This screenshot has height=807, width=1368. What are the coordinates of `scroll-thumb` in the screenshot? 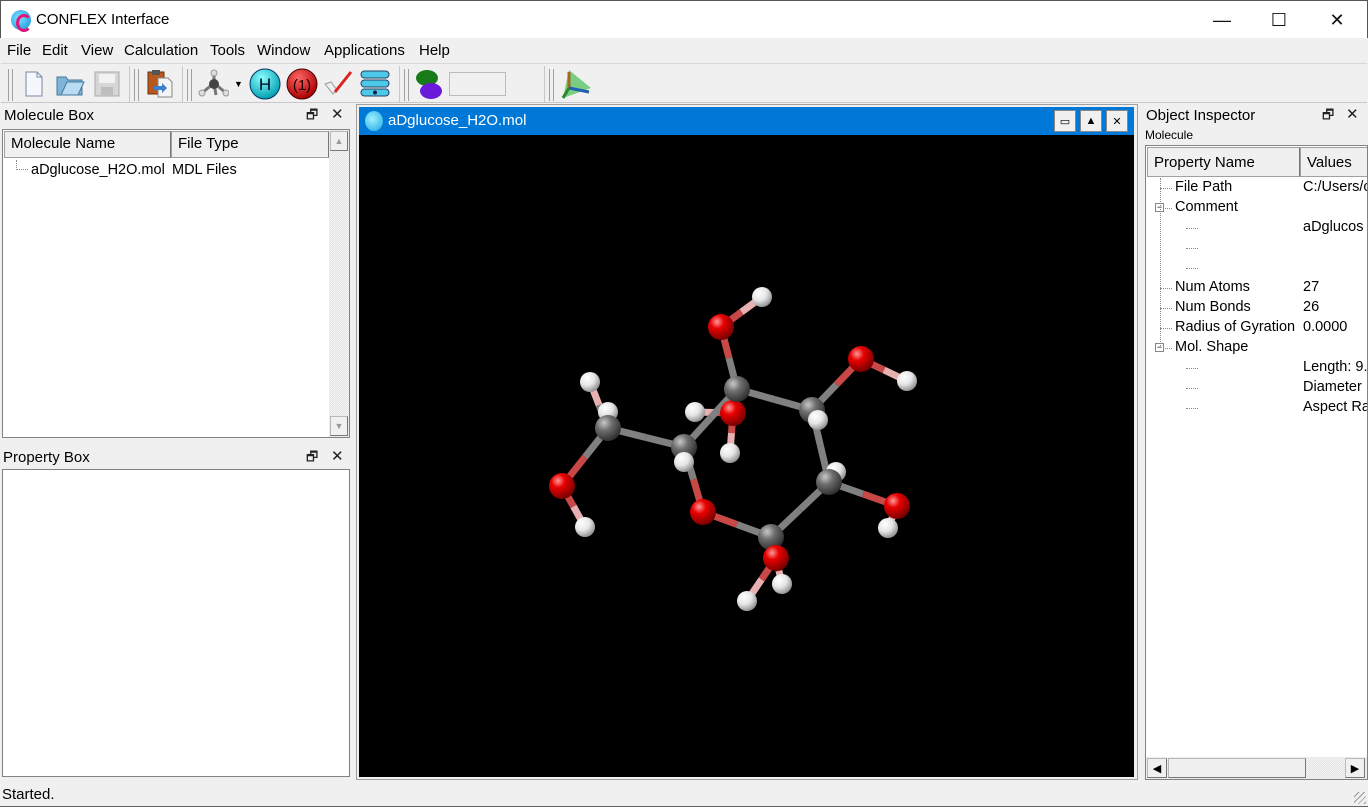 It's located at (1237, 768).